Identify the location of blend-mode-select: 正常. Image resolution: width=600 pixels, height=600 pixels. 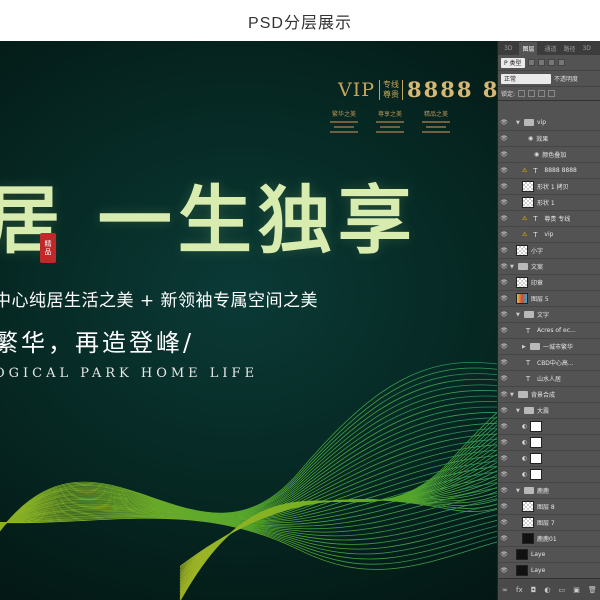
(526, 78).